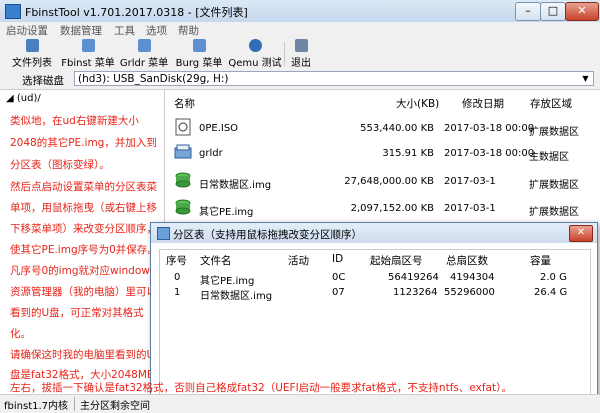 The height and width of the screenshot is (413, 600). I want to click on status-kernel: fbinst1.7内核, so click(36, 406).